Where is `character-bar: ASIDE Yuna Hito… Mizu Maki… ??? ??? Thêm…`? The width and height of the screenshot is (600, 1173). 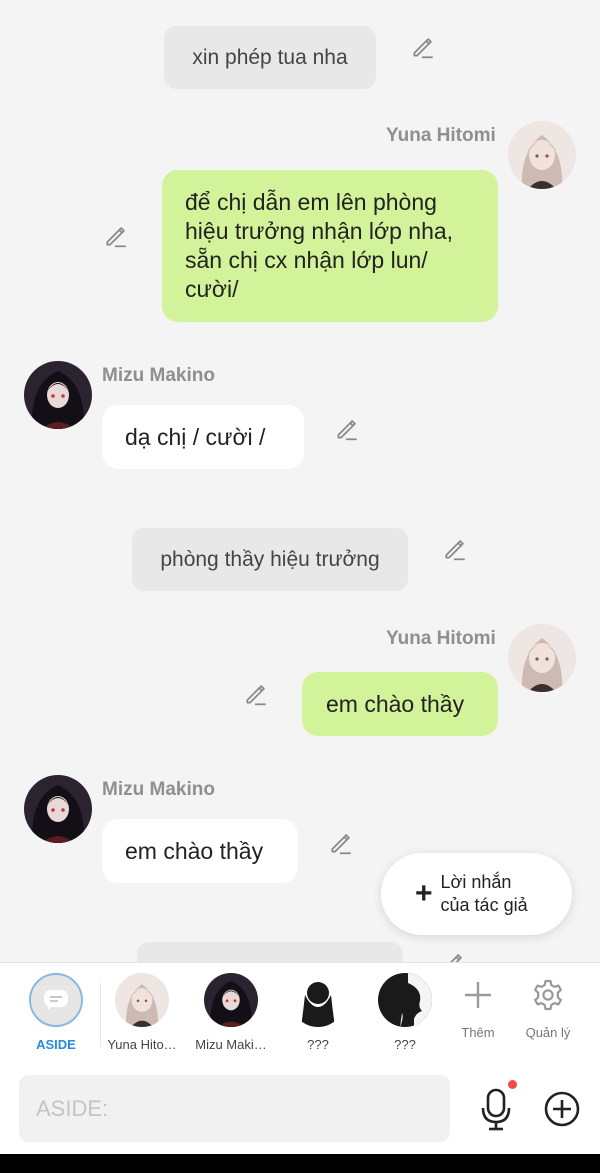 character-bar: ASIDE Yuna Hito… Mizu Maki… ??? ??? Thêm… is located at coordinates (300, 1013).